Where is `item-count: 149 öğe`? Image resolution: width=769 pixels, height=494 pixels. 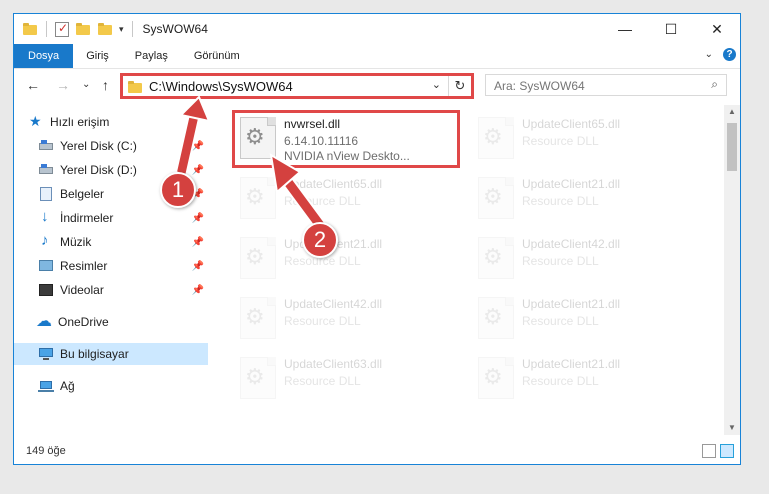 item-count: 149 öğe is located at coordinates (46, 451).